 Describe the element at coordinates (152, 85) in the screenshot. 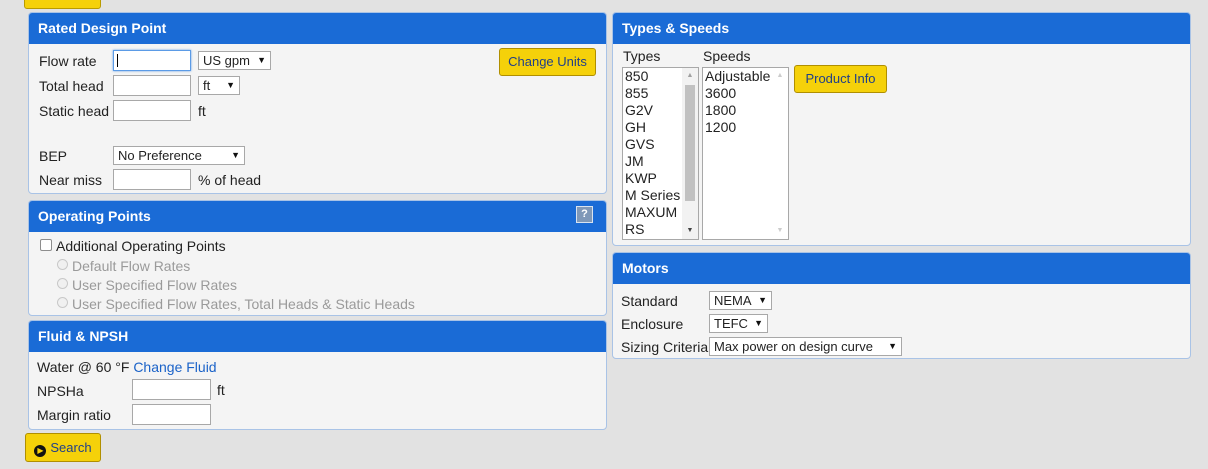

I see `total-head-input` at that location.